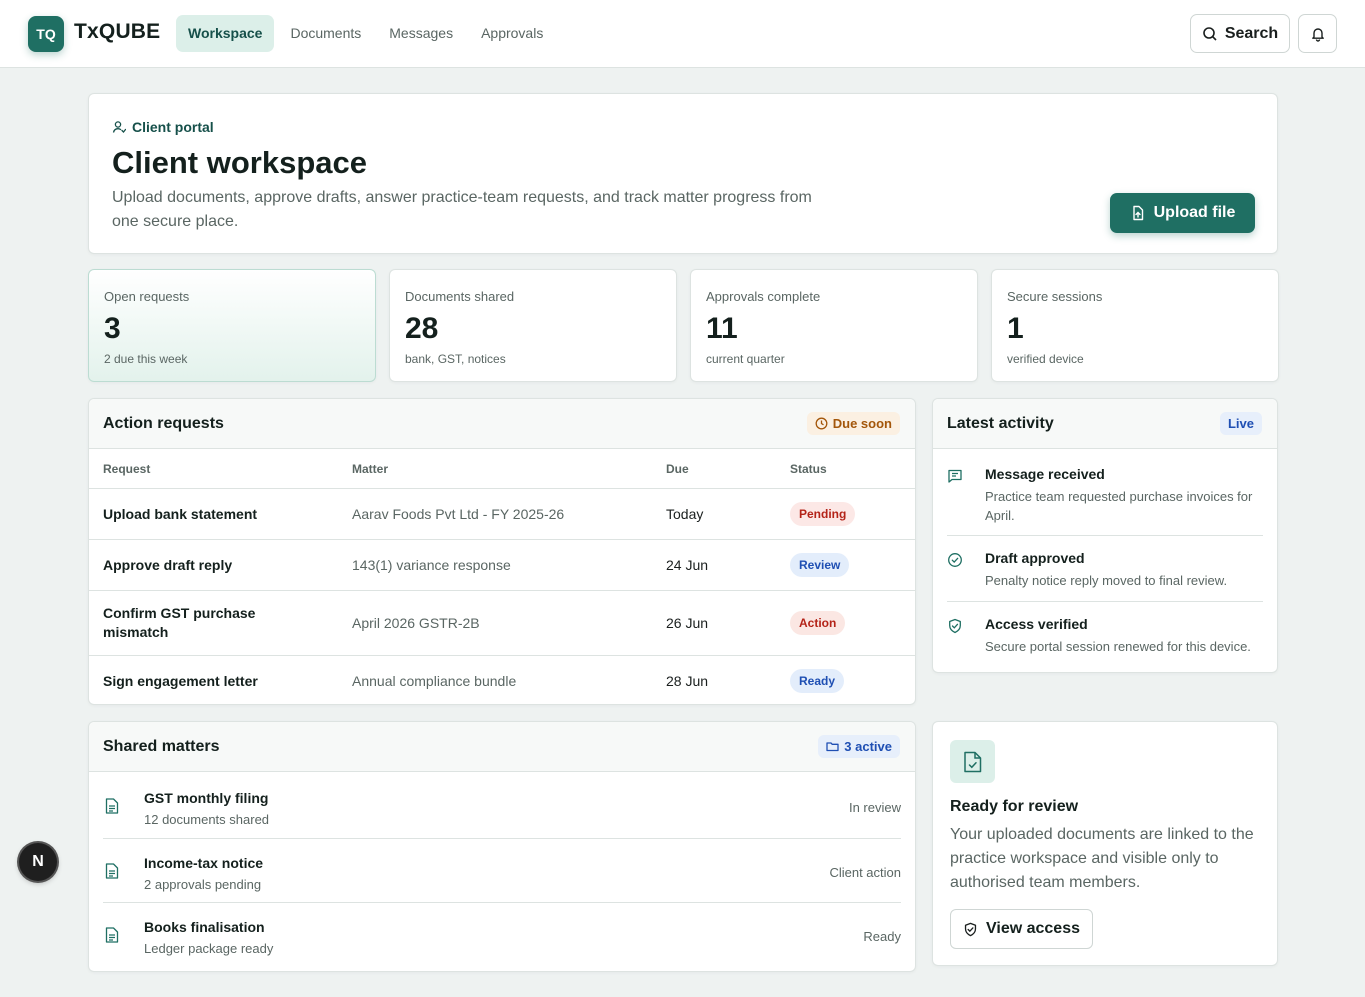 The image size is (1365, 997). What do you see at coordinates (431, 565) in the screenshot?
I see `matter-name: 143(1) variance response` at bounding box center [431, 565].